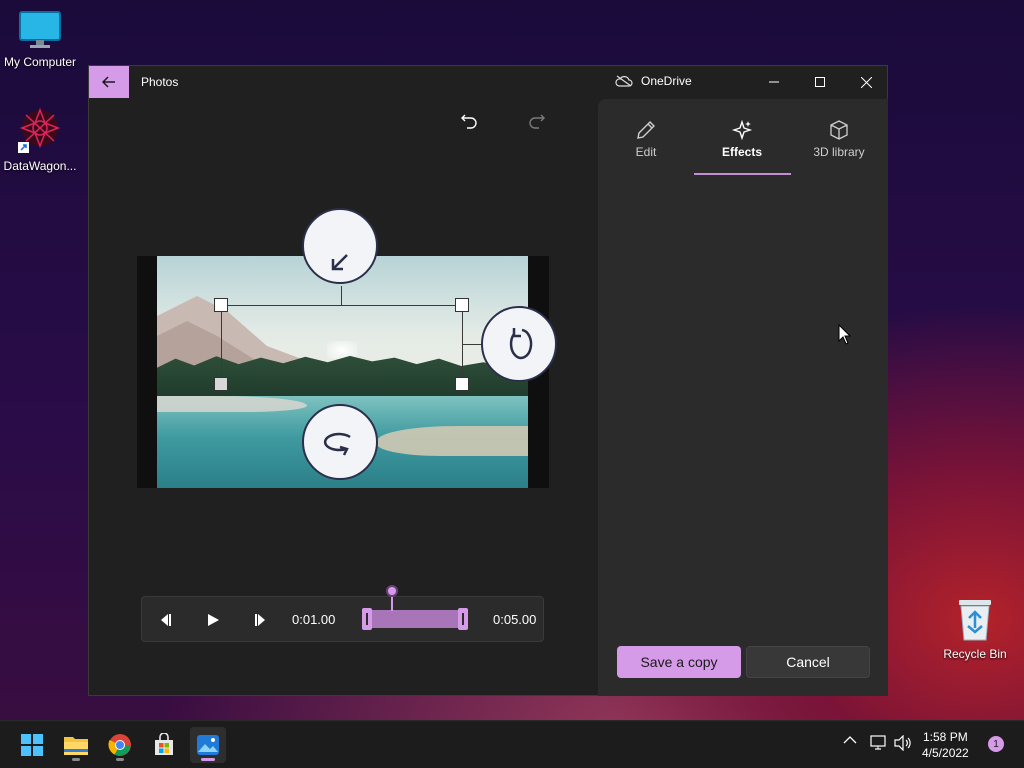 This screenshot has width=1024, height=768. I want to click on taskbar-store, so click(164, 745).